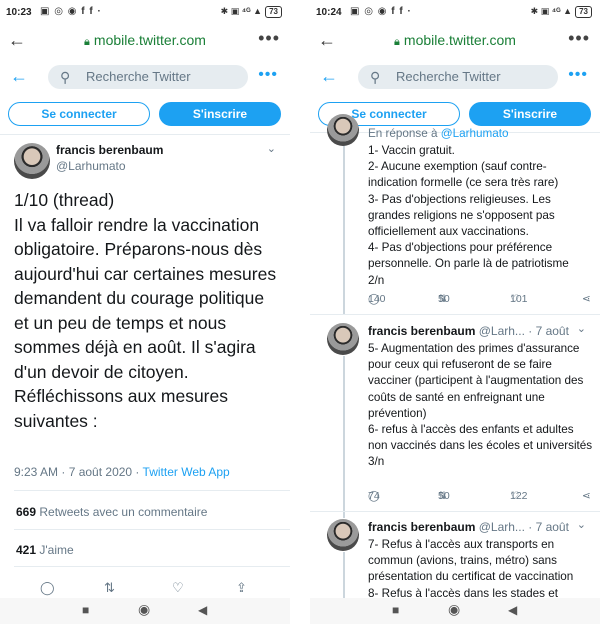 Image resolution: width=600 pixels, height=624 pixels. I want to click on reply-count: 74, so click(374, 496).